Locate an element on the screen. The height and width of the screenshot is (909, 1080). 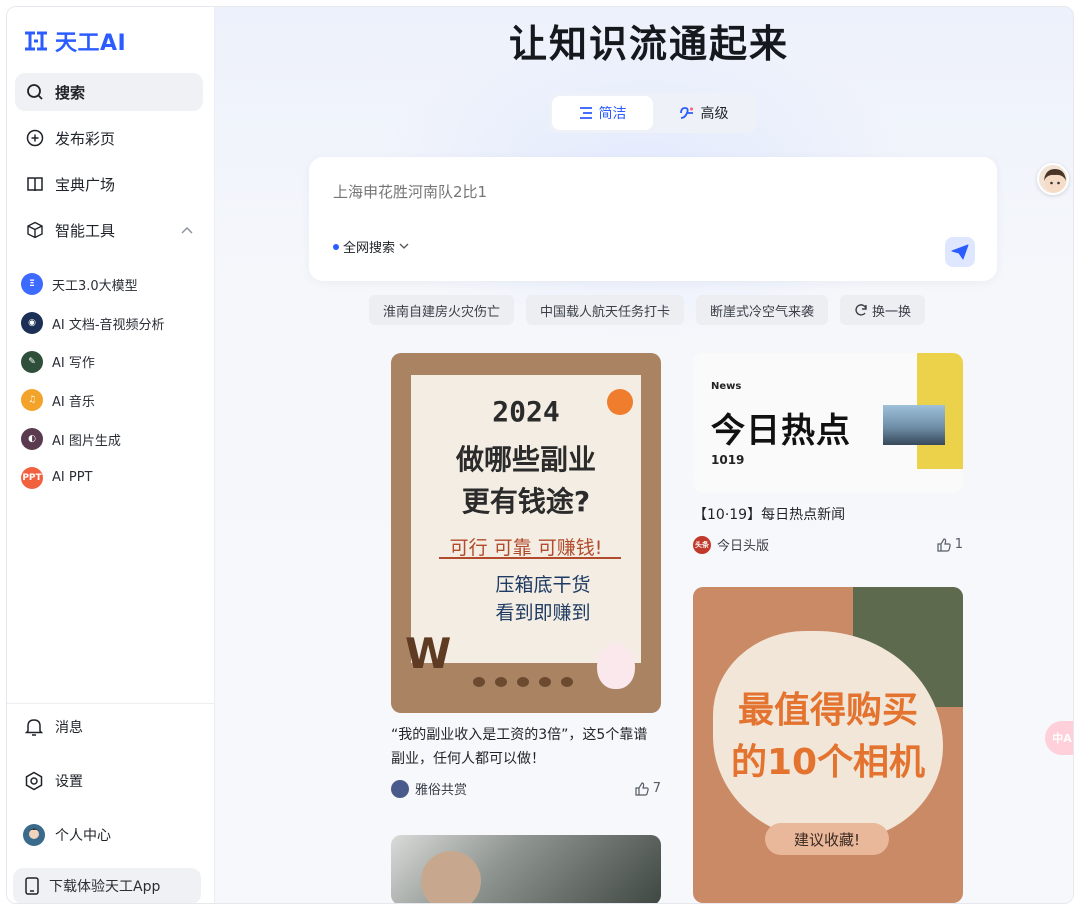
sidebar-bottom-divider is located at coordinates (110, 703).